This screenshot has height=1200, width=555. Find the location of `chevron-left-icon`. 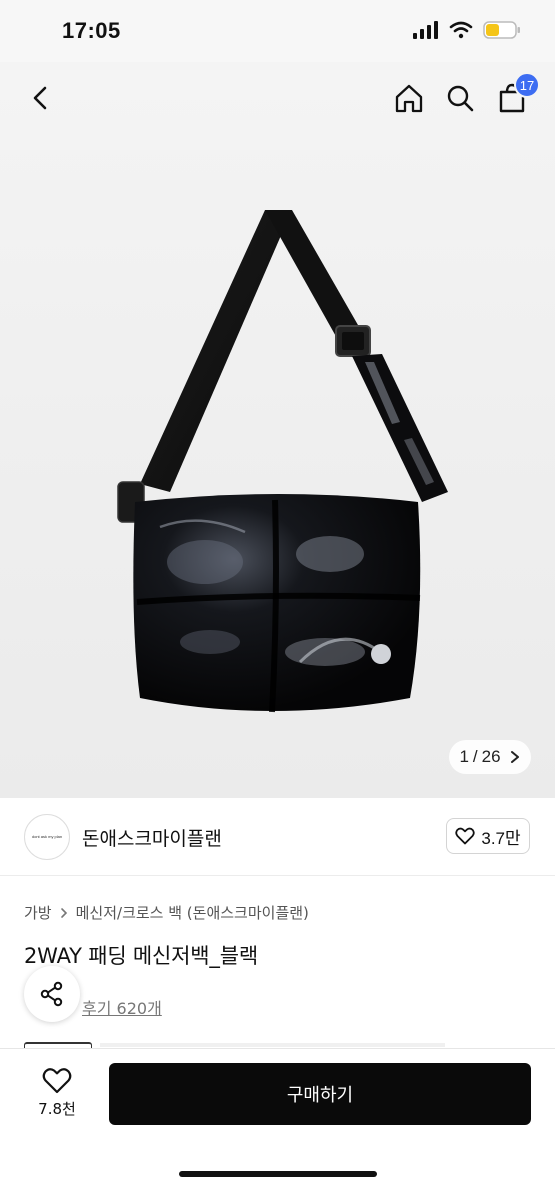

chevron-left-icon is located at coordinates (40, 98).